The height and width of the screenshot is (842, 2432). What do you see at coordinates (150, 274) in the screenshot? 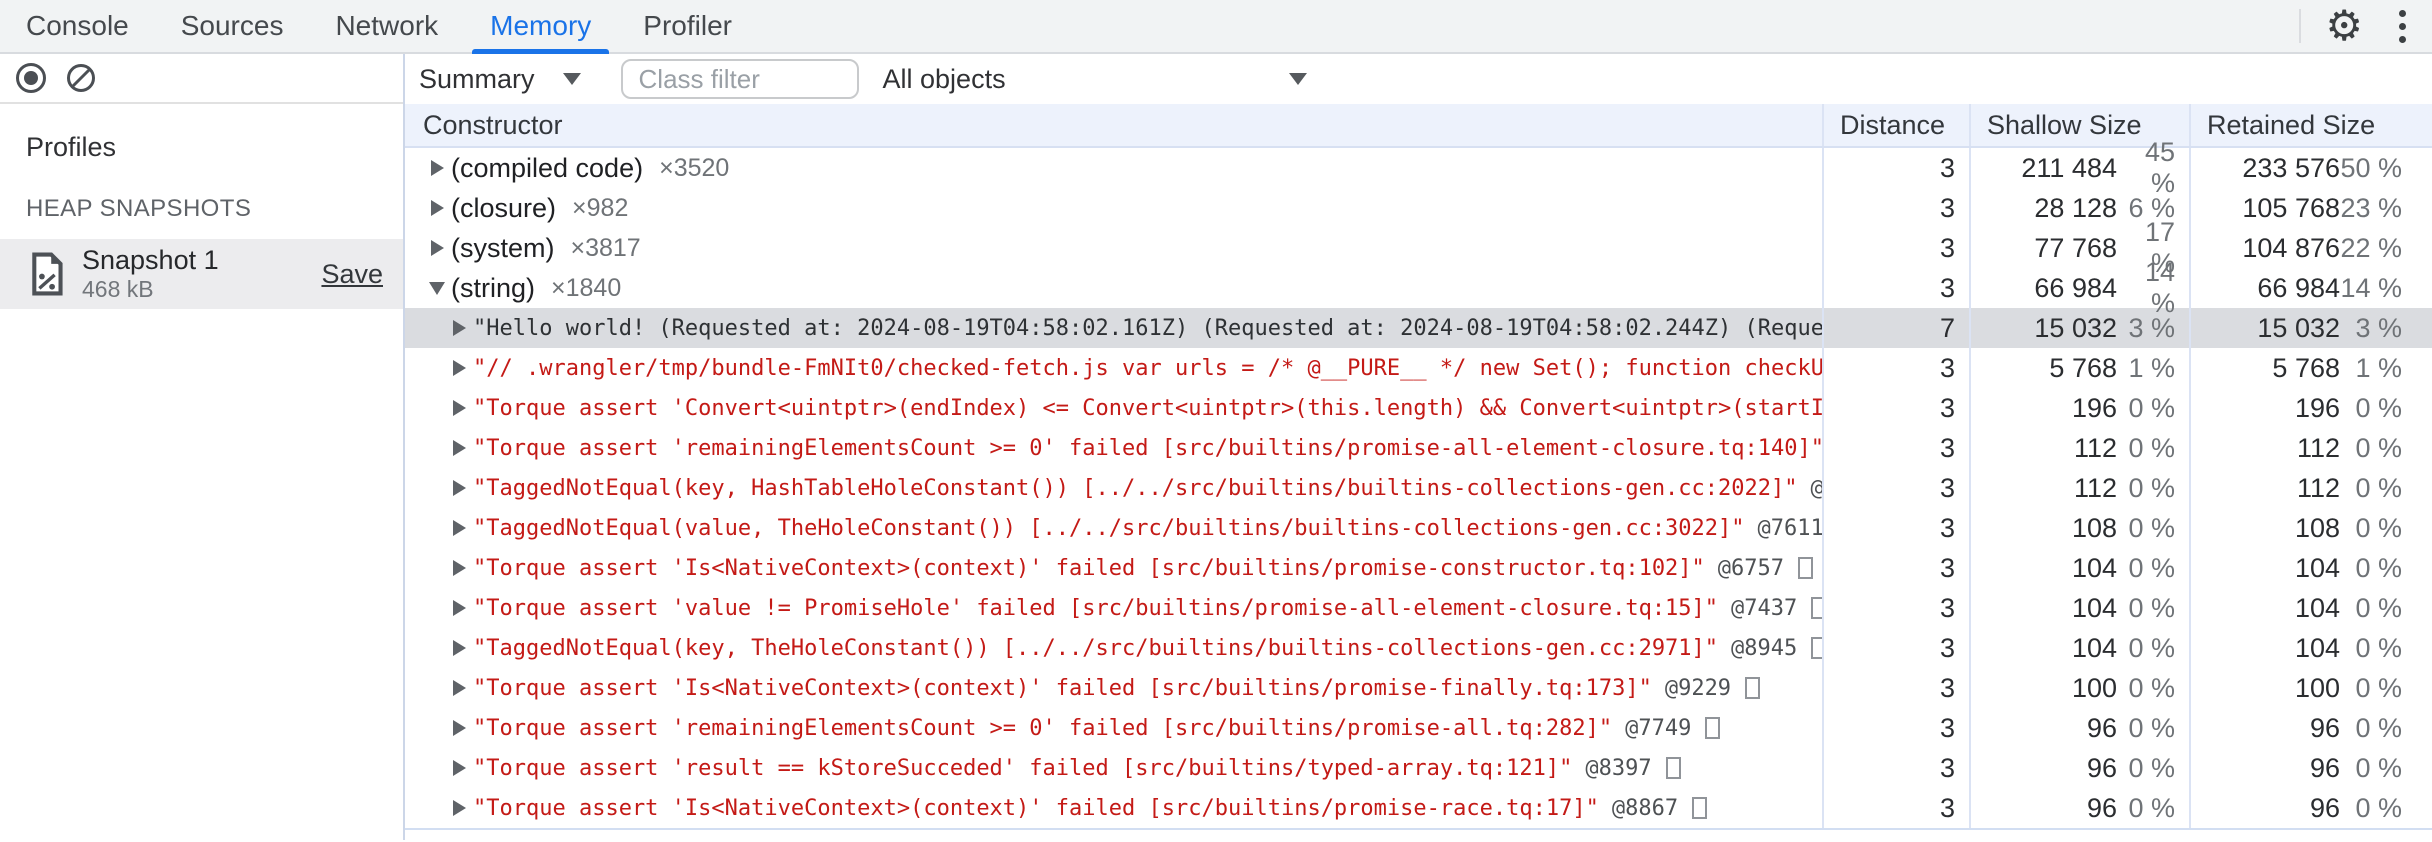
I see `snapshot-meta: Snapshot 1 468 kB` at bounding box center [150, 274].